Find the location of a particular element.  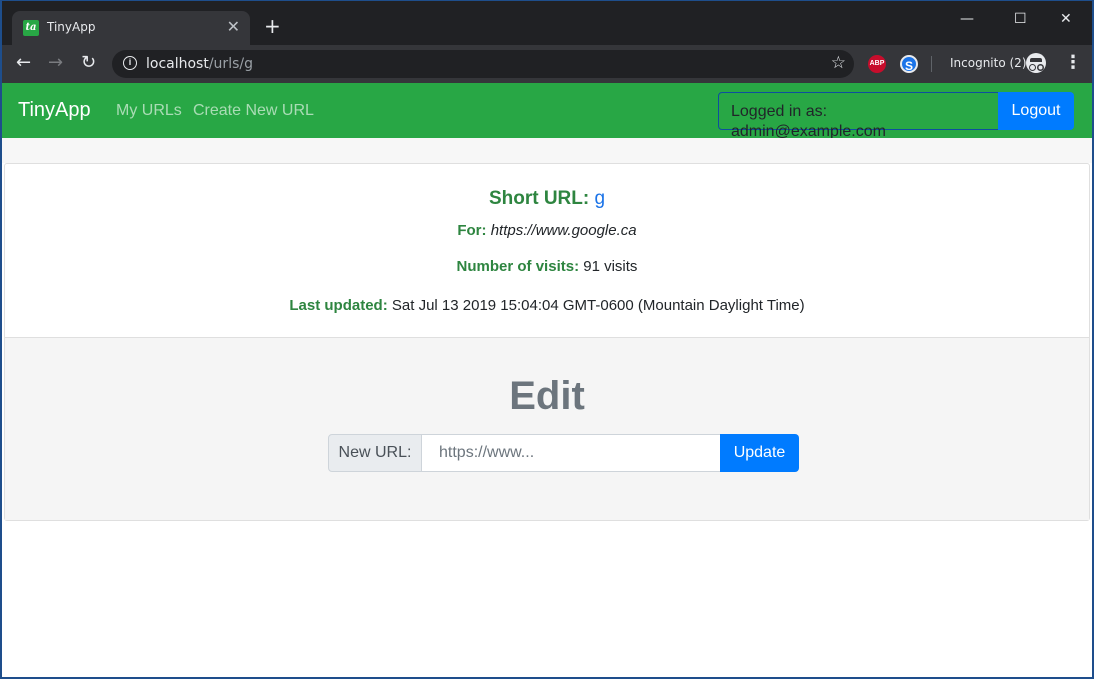

adblock-extension-icon: ABP is located at coordinates (877, 64).